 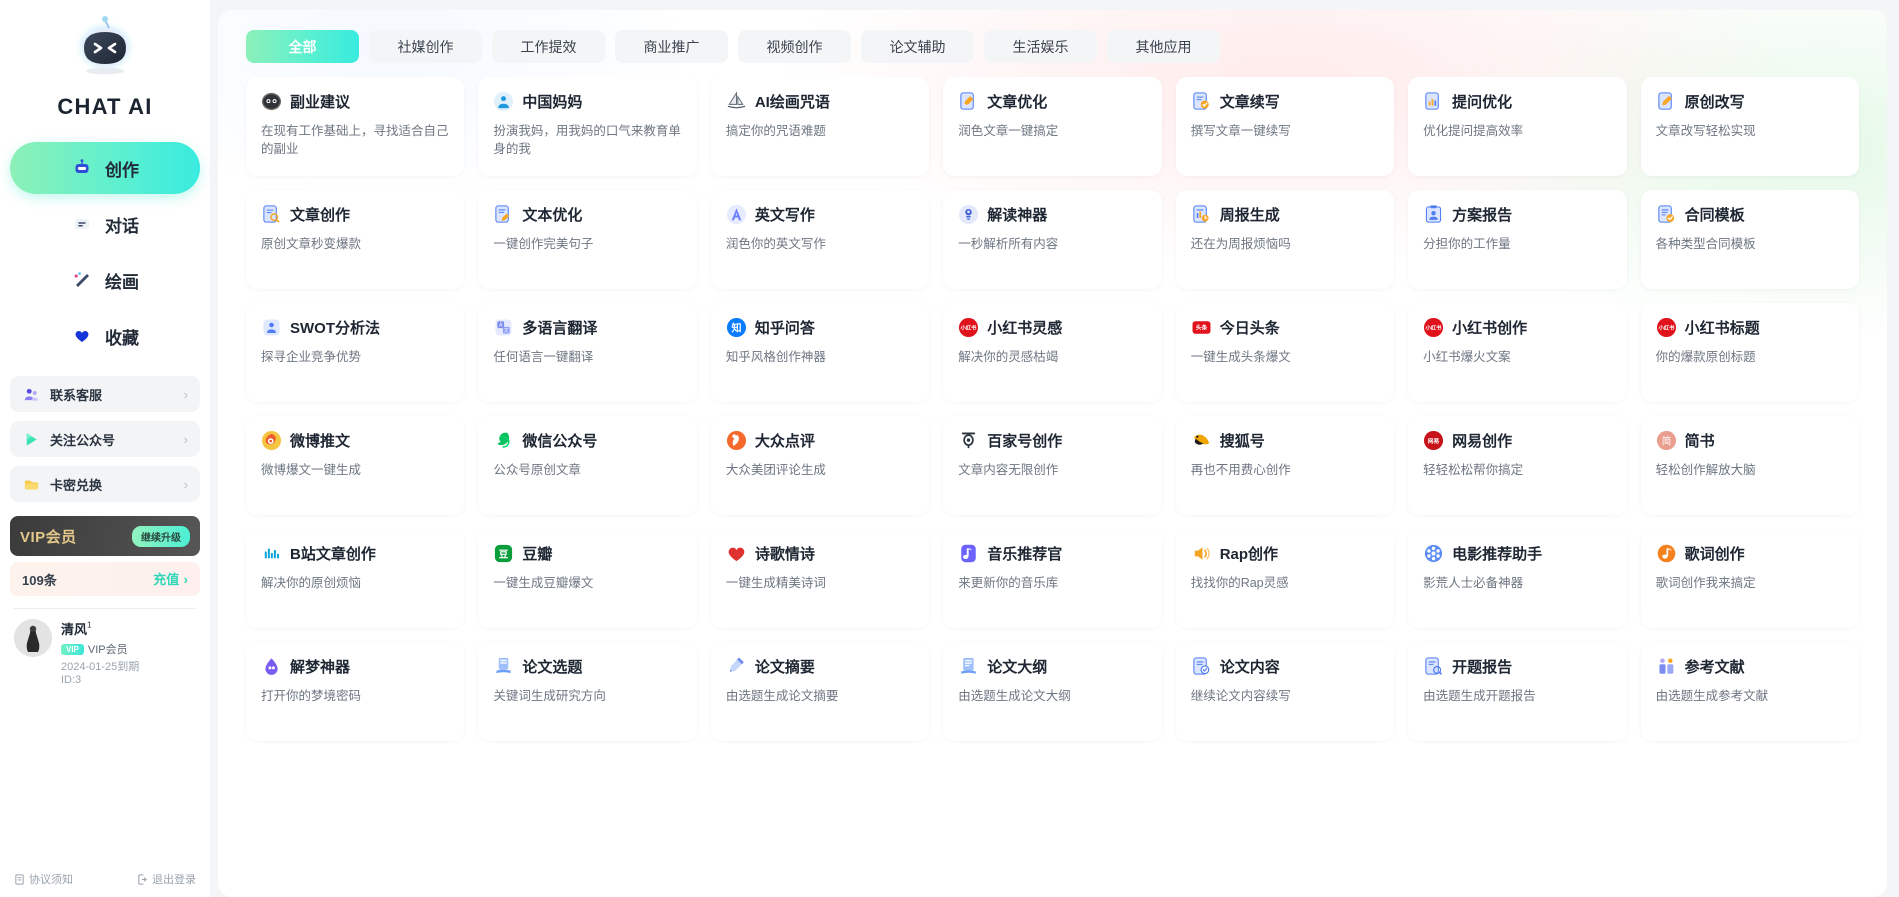 I want to click on util-item-label: 关注公众号, so click(x=83, y=440).